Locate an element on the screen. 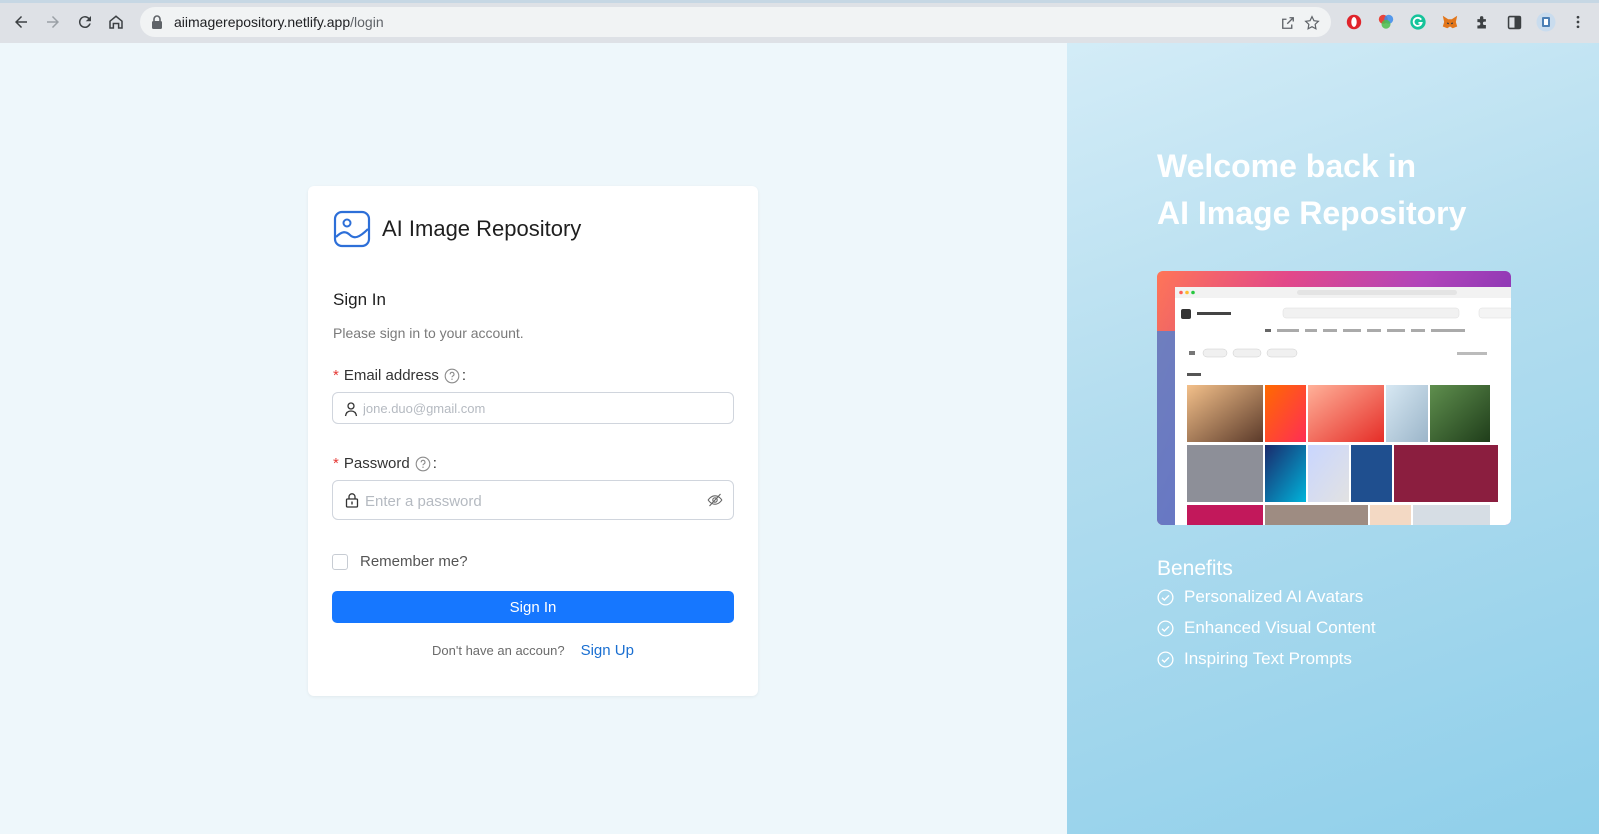 The image size is (1599, 834). benefit-label: Personalized AI Avatars is located at coordinates (1274, 596).